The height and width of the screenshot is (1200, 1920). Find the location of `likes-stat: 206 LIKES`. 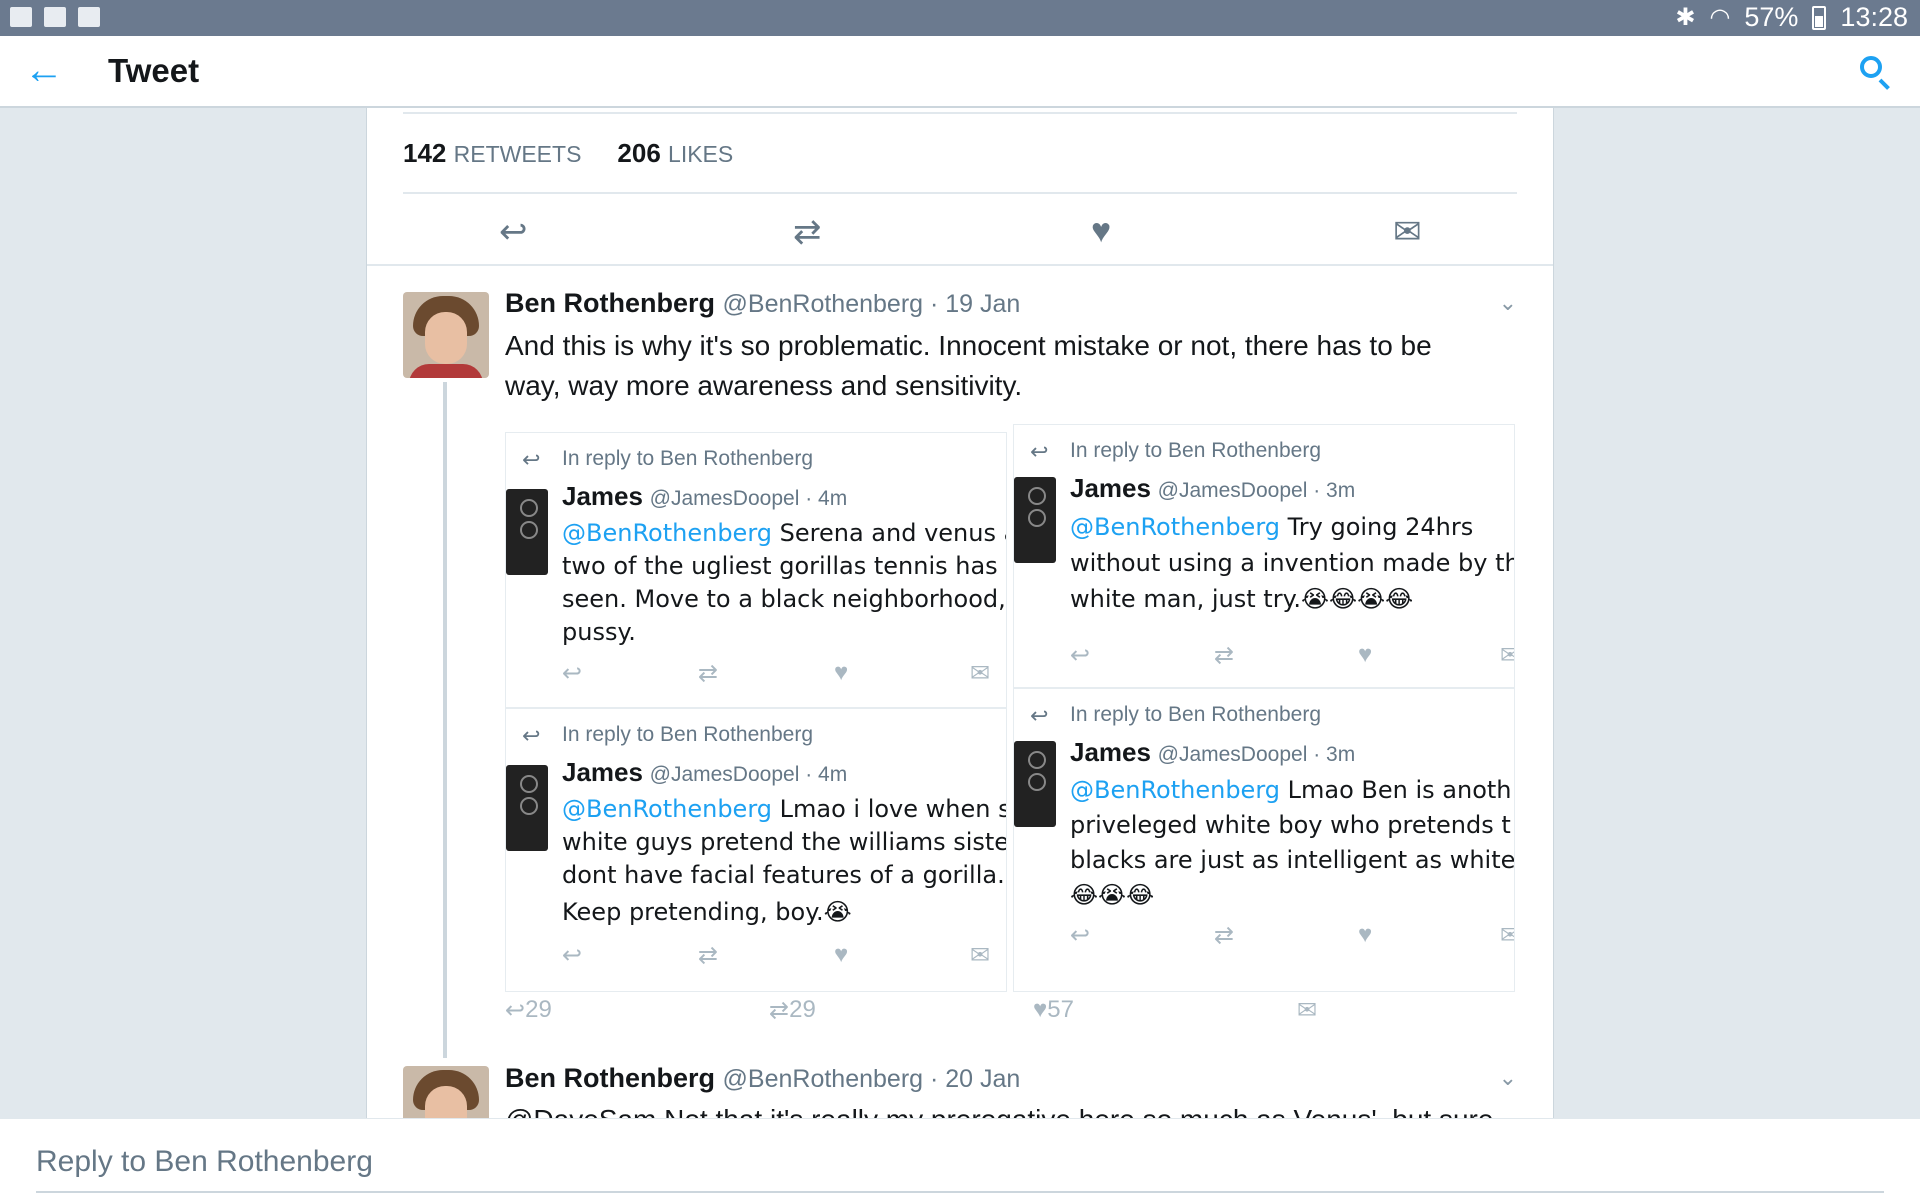

likes-stat: 206 LIKES is located at coordinates (675, 153).